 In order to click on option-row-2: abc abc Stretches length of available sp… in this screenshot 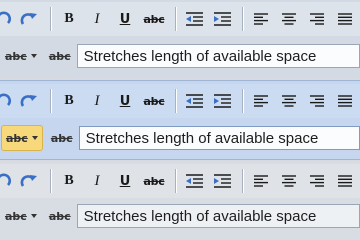, I will do `click(180, 138)`.